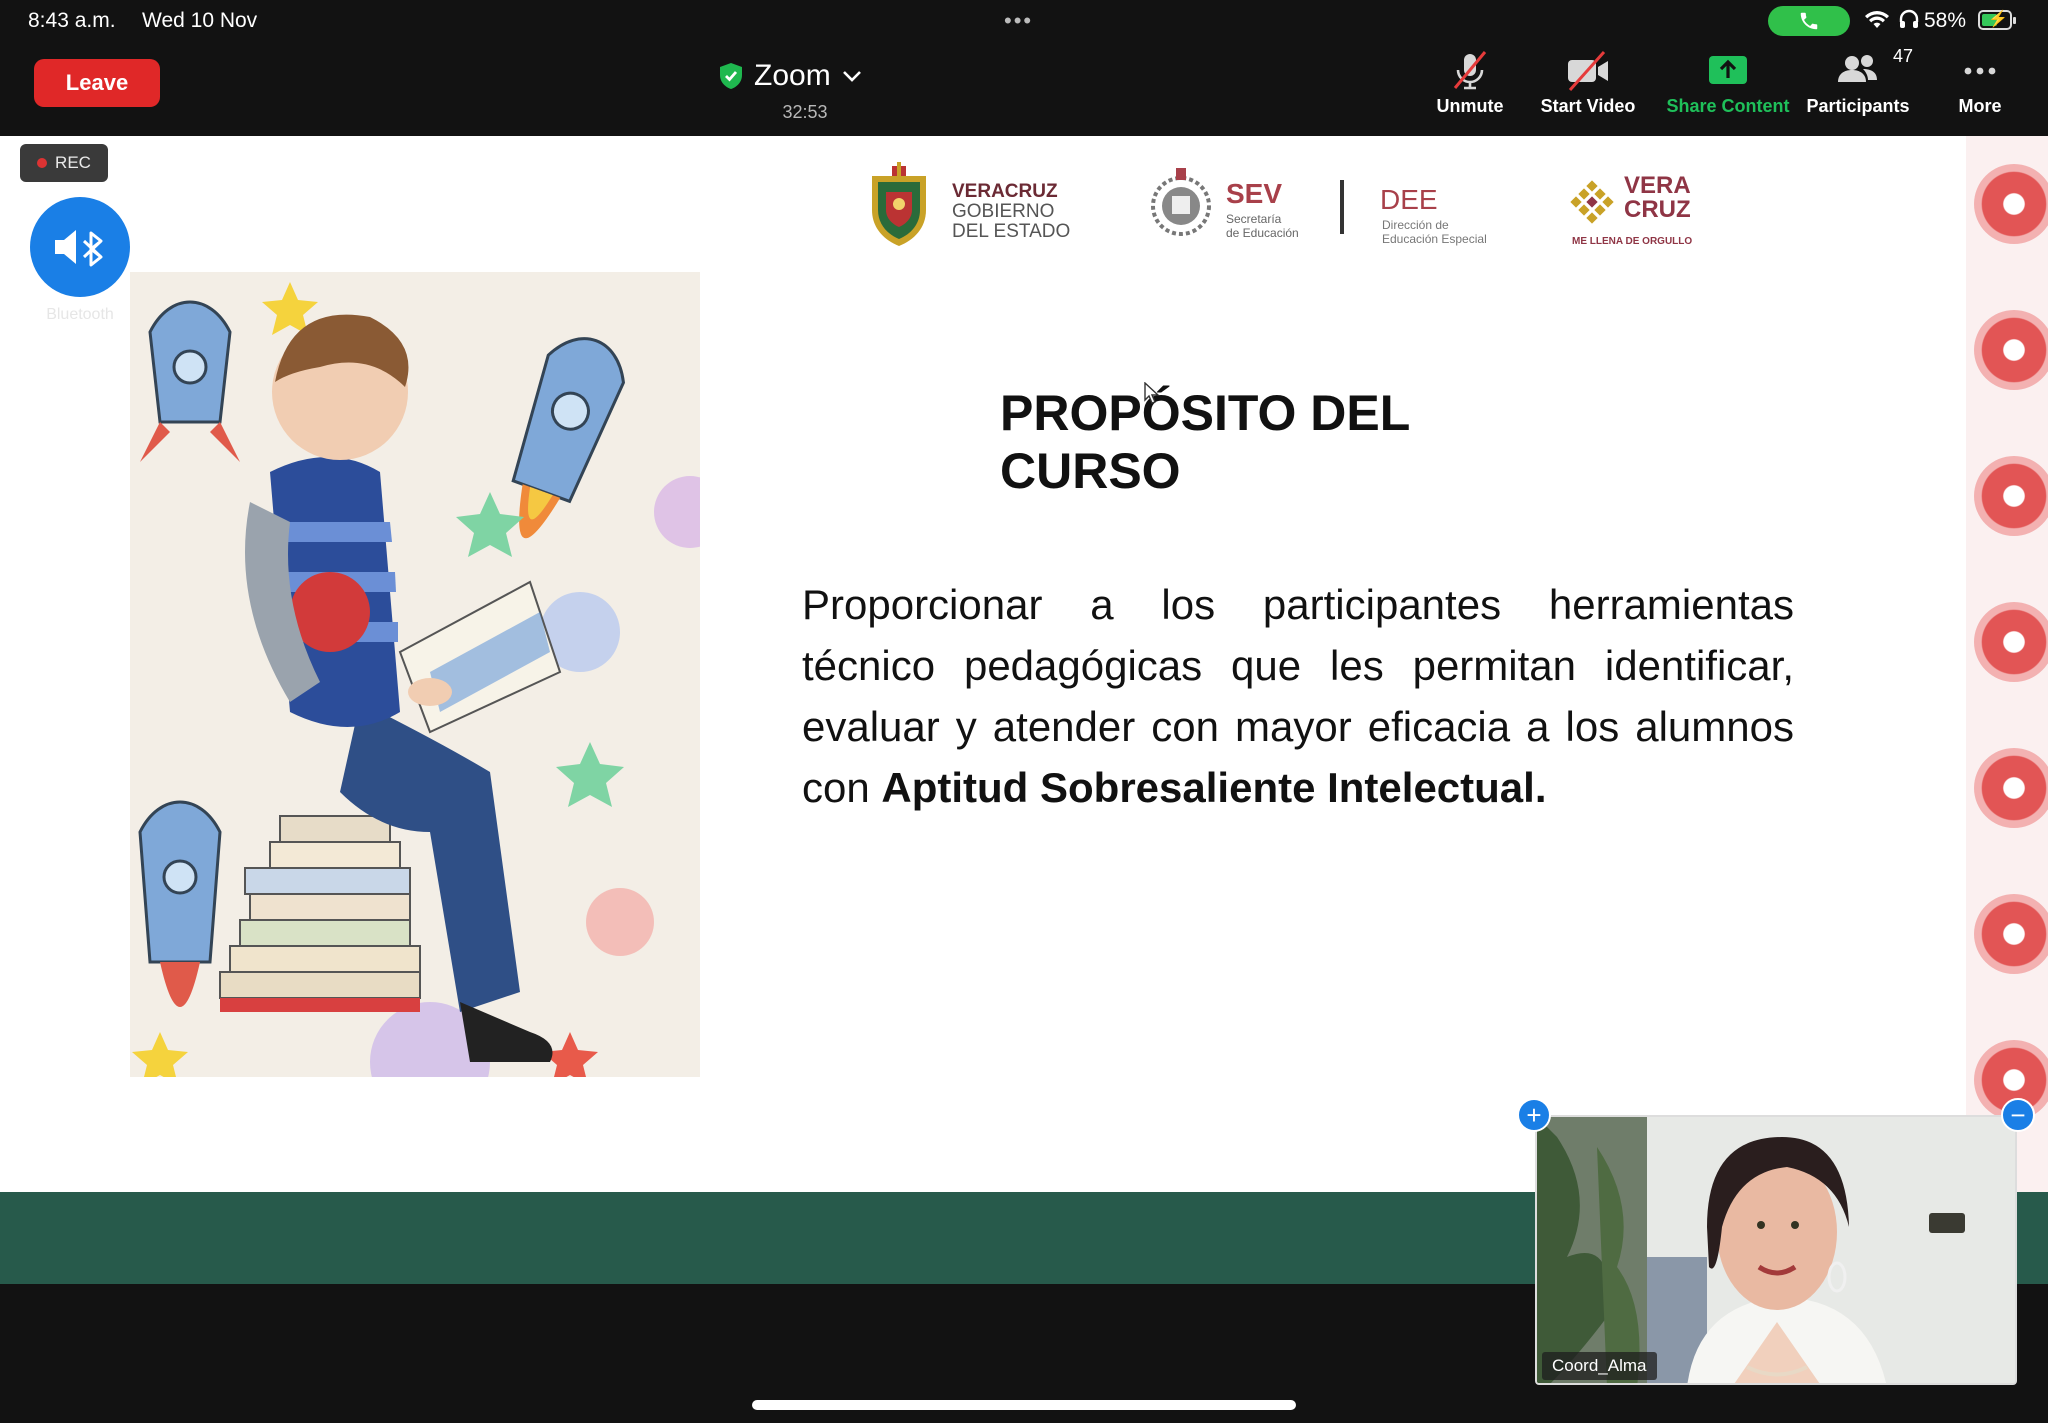  Describe the element at coordinates (1728, 106) in the screenshot. I see `share-content-label: Share Content` at that location.